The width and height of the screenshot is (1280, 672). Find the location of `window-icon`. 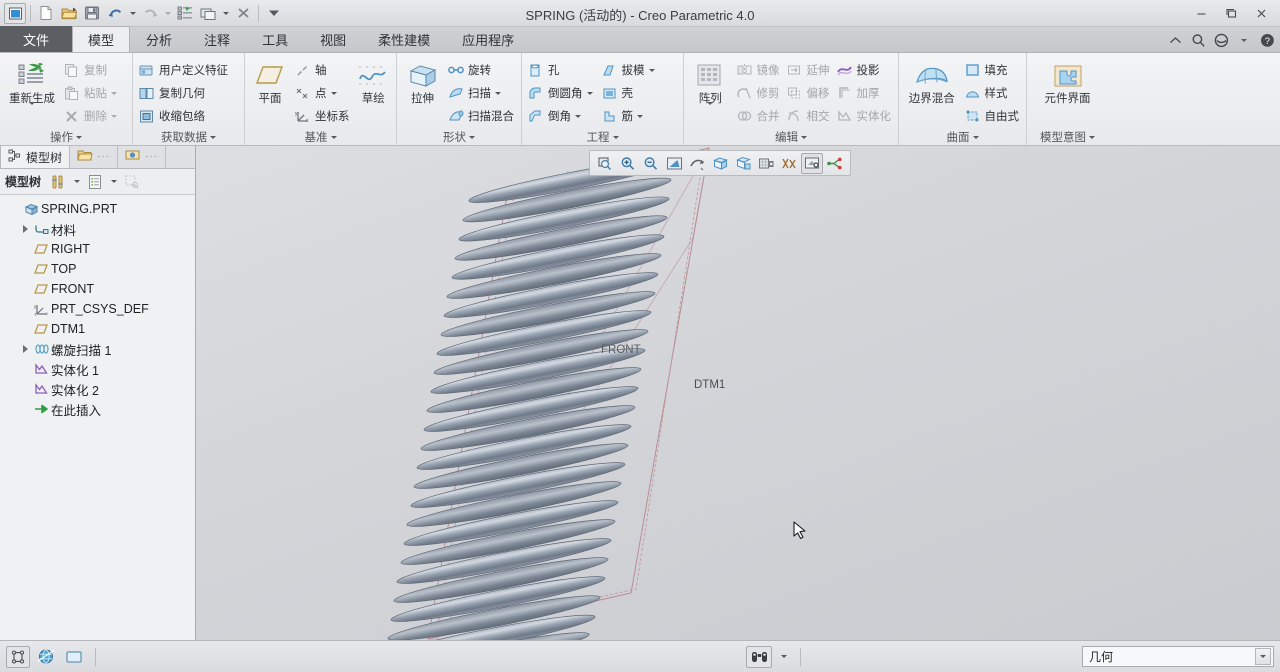

window-icon is located at coordinates (74, 657).